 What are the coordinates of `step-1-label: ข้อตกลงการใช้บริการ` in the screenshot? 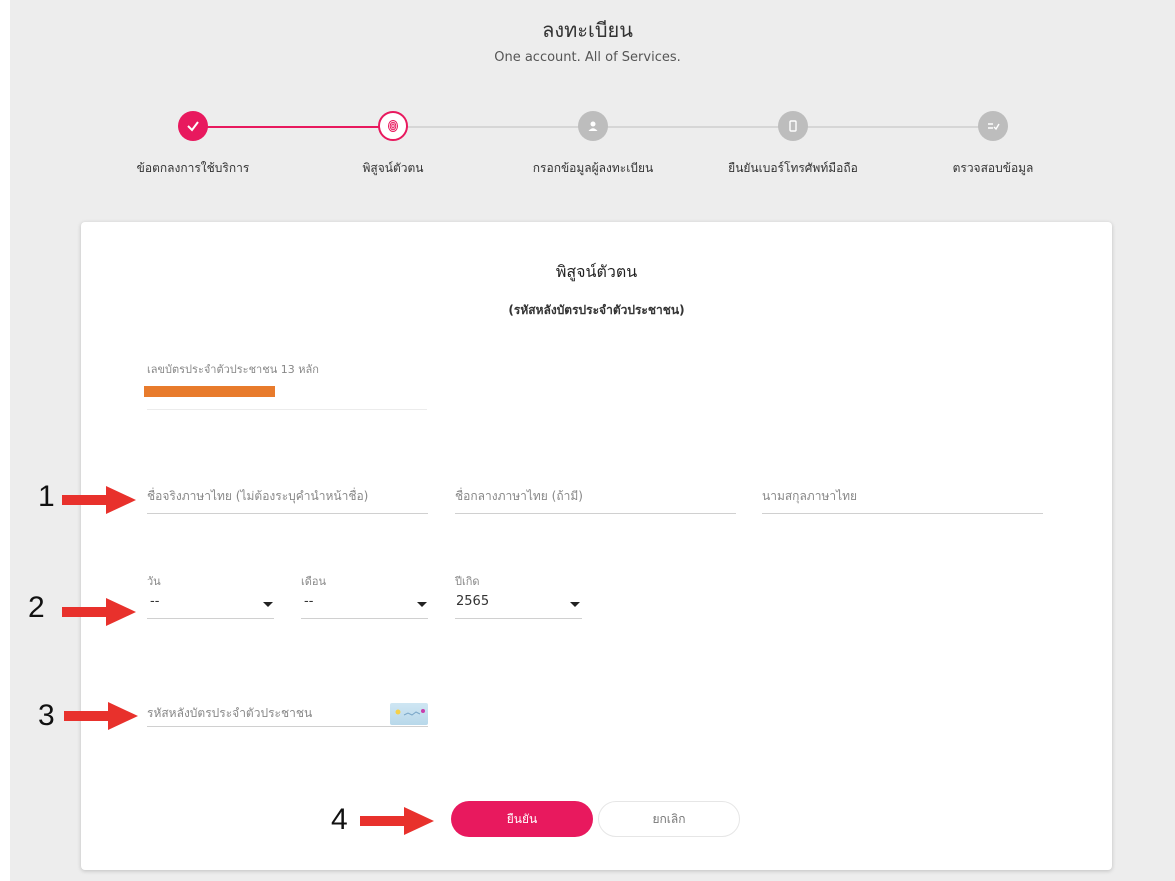 It's located at (193, 168).